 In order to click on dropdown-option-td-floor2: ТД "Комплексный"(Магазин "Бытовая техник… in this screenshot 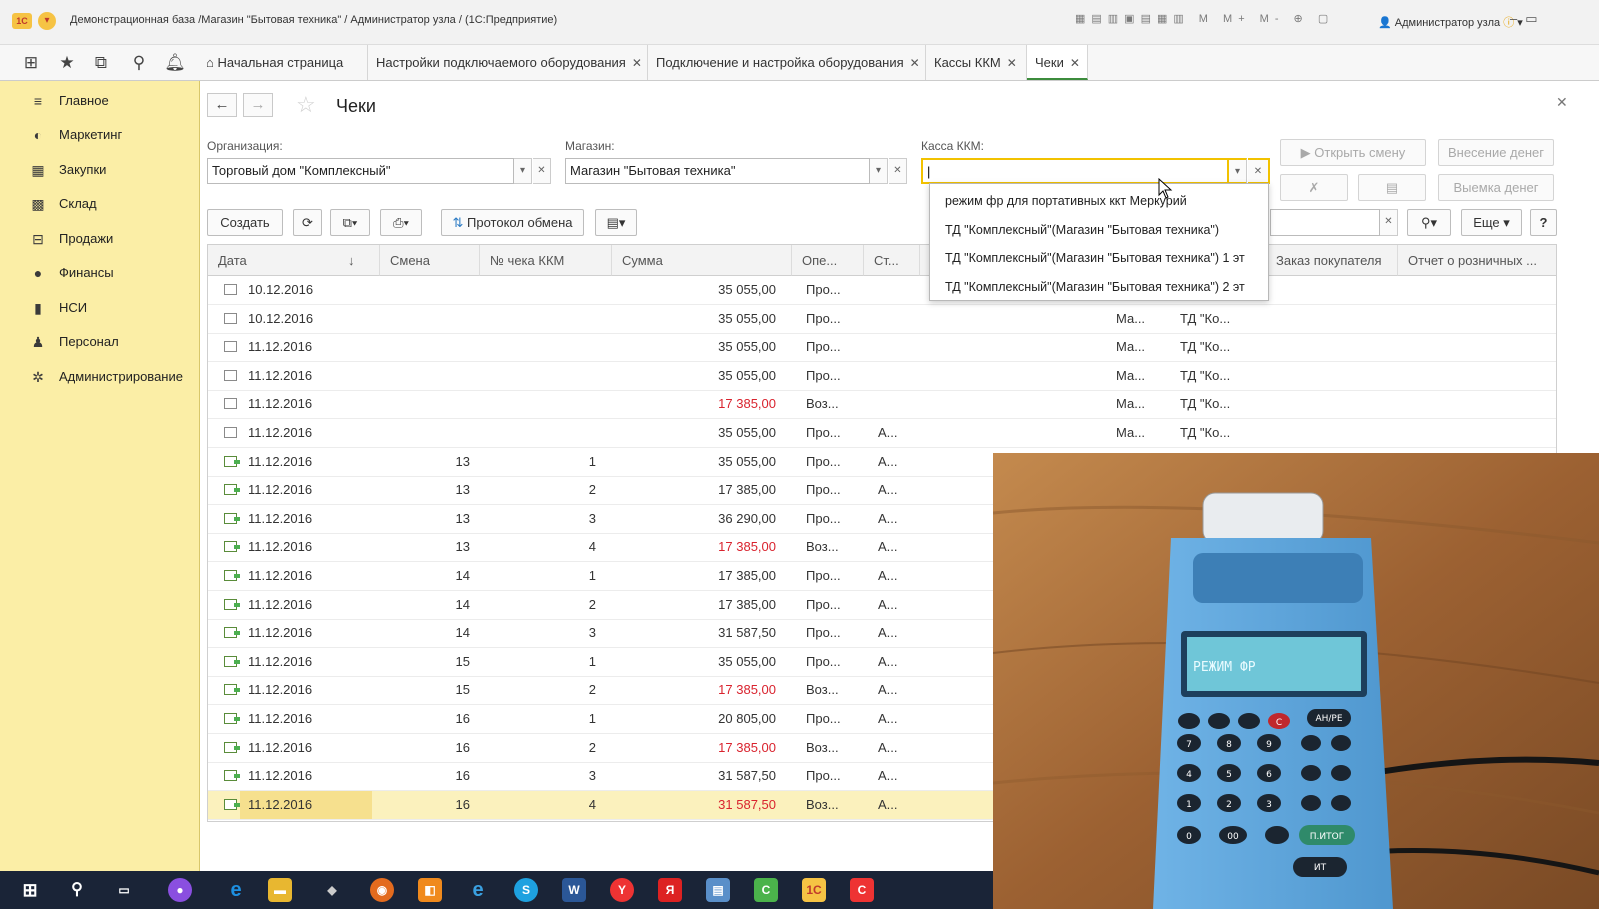, I will do `click(1095, 287)`.